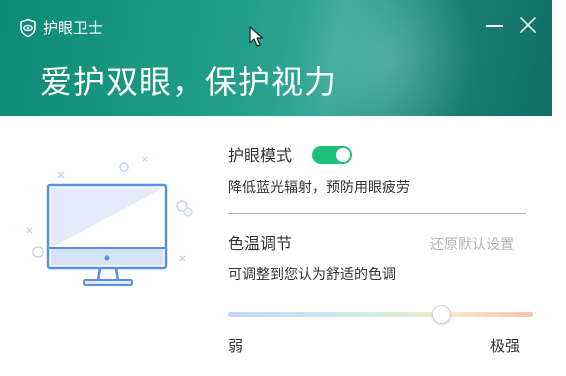  Describe the element at coordinates (559, 188) in the screenshot. I see `window-edge` at that location.